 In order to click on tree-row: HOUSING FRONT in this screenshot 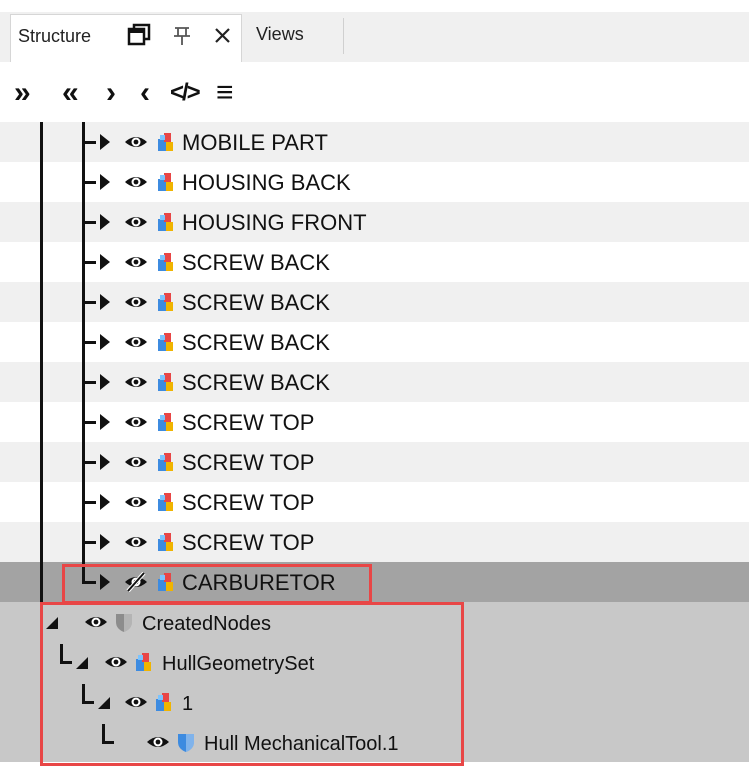, I will do `click(374, 222)`.